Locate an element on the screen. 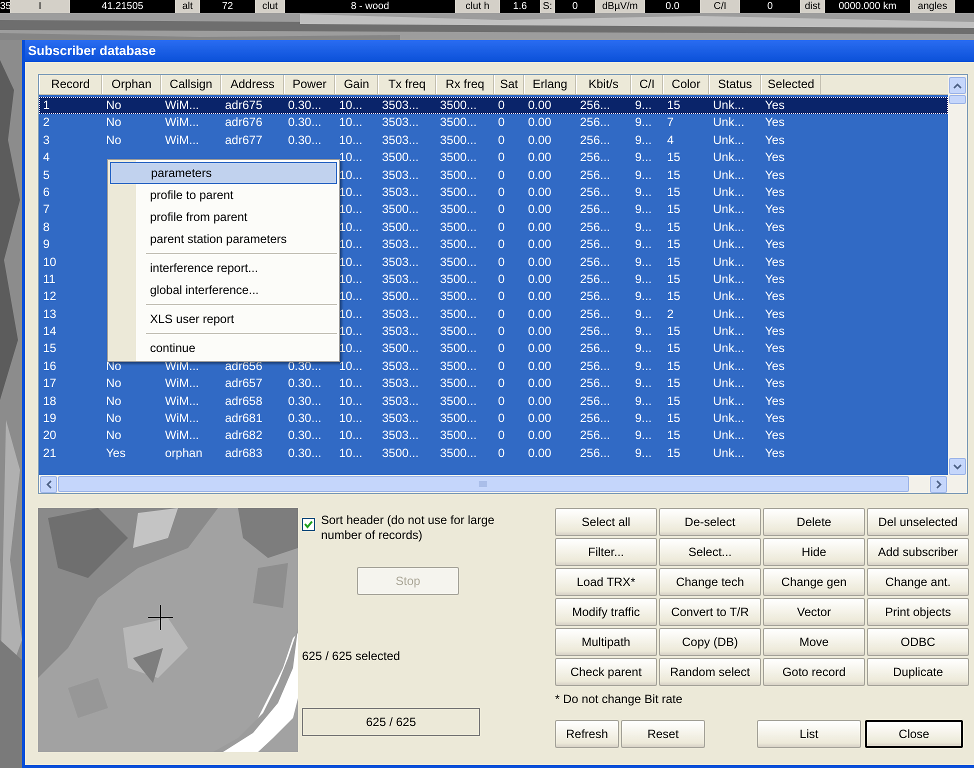  action-button: Change gen is located at coordinates (814, 582).